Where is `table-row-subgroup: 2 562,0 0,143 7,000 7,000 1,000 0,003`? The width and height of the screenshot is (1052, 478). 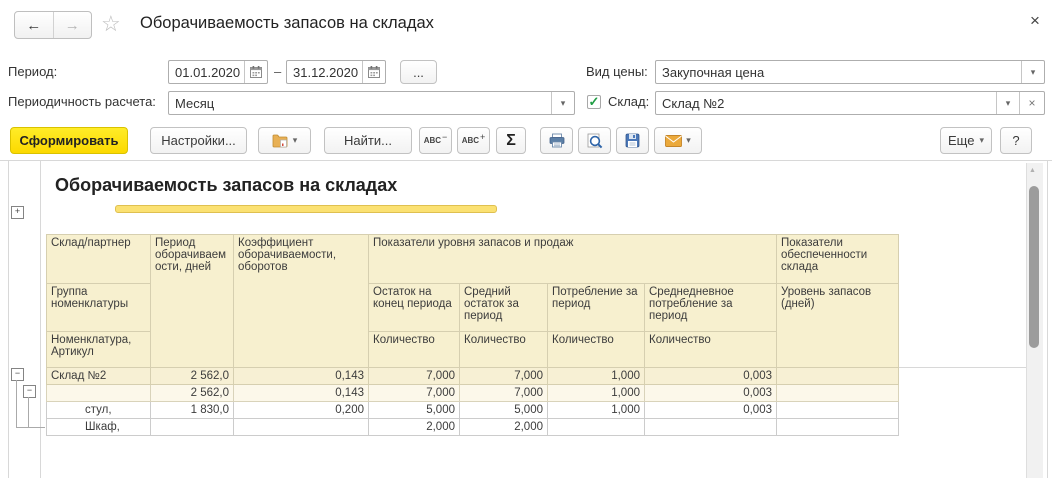
table-row-subgroup: 2 562,0 0,143 7,000 7,000 1,000 0,003 is located at coordinates (472, 393).